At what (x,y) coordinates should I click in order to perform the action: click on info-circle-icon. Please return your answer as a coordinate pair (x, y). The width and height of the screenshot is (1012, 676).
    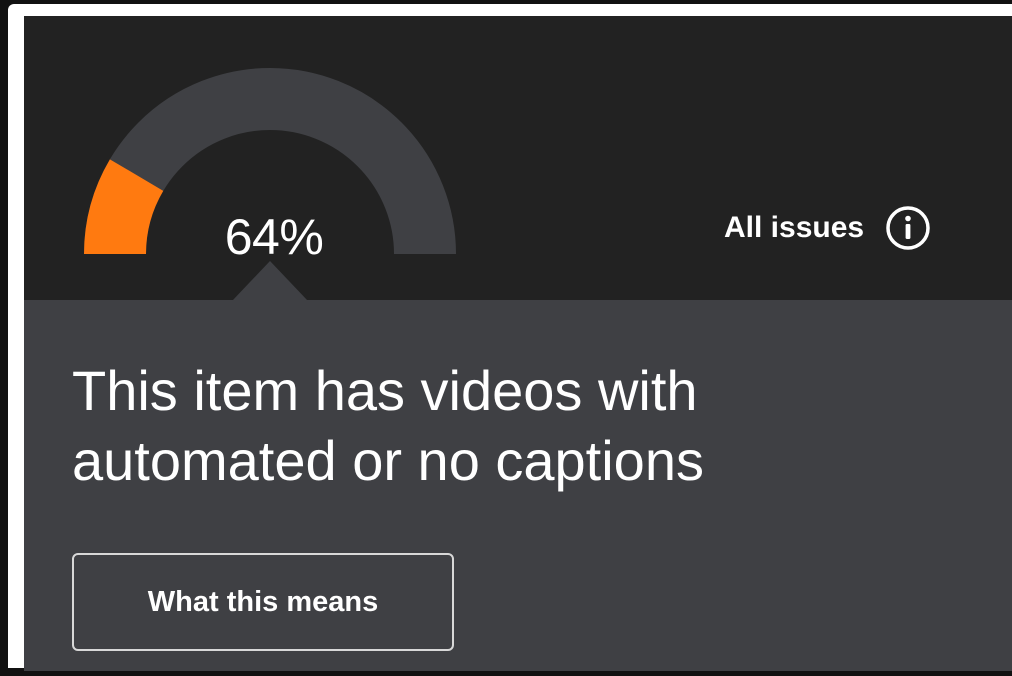
    Looking at the image, I should click on (908, 228).